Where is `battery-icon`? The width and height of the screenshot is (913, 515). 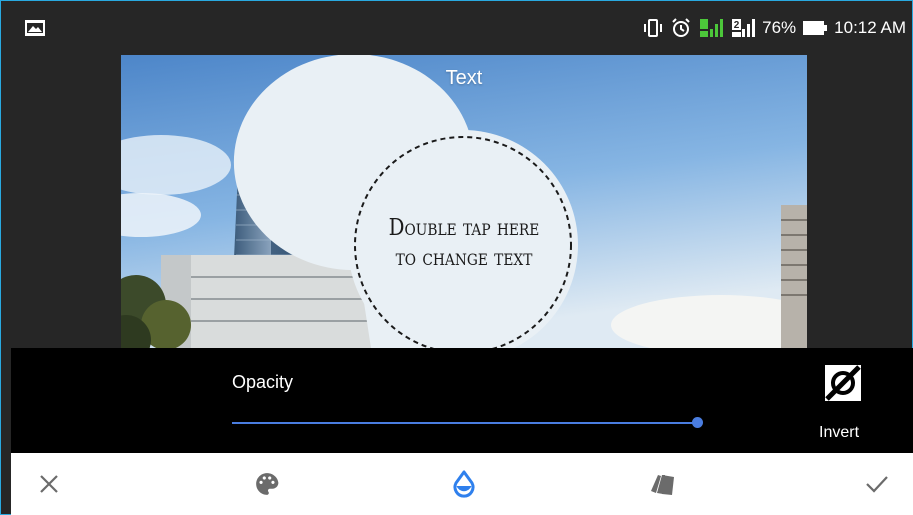
battery-icon is located at coordinates (815, 28).